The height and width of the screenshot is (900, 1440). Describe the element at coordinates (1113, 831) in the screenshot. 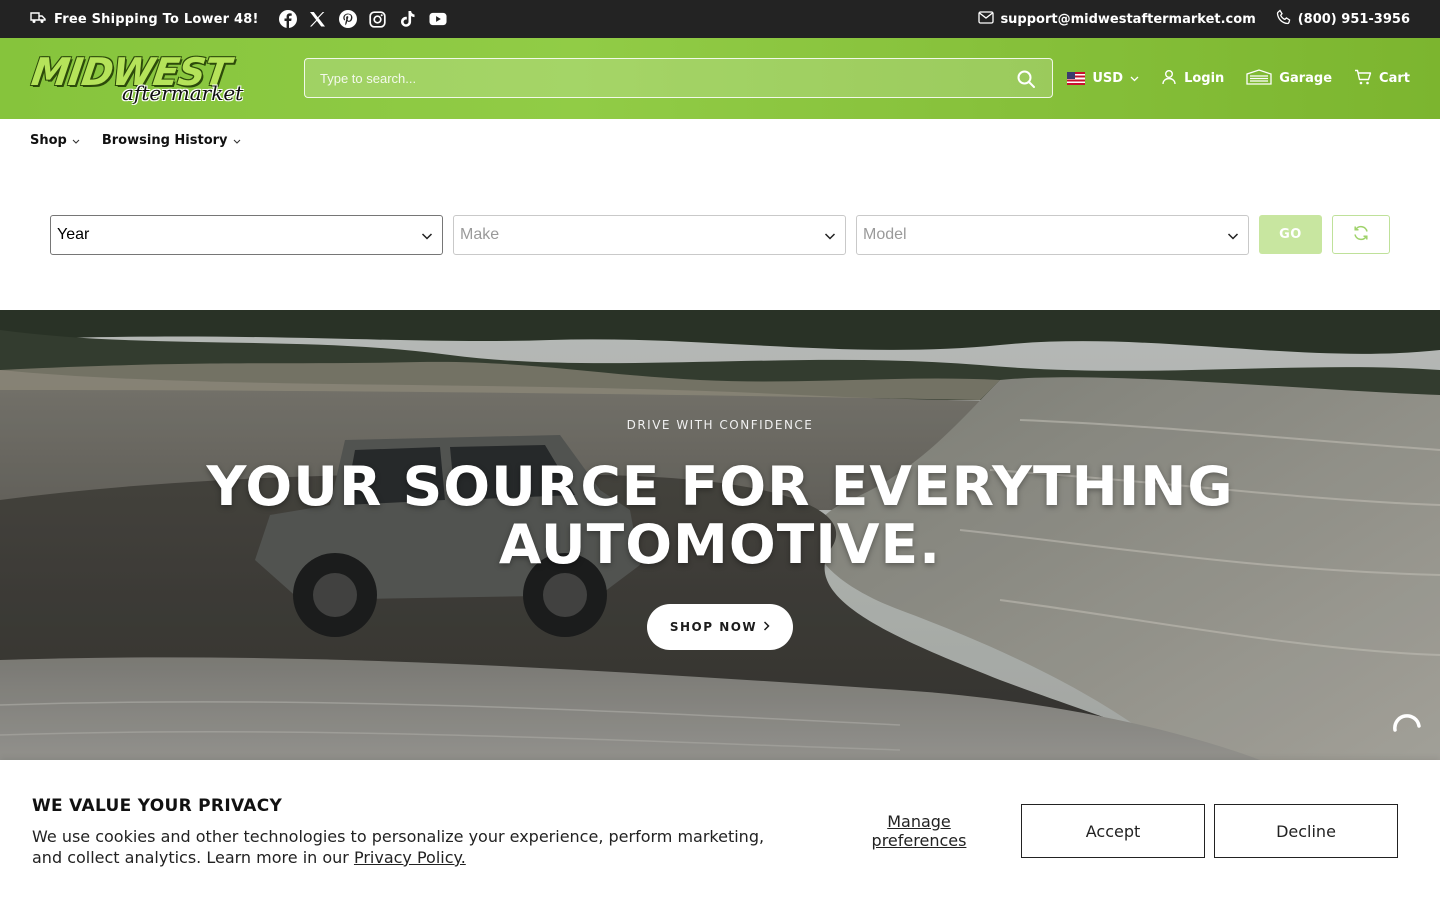

I see `accept-button: Accept` at that location.